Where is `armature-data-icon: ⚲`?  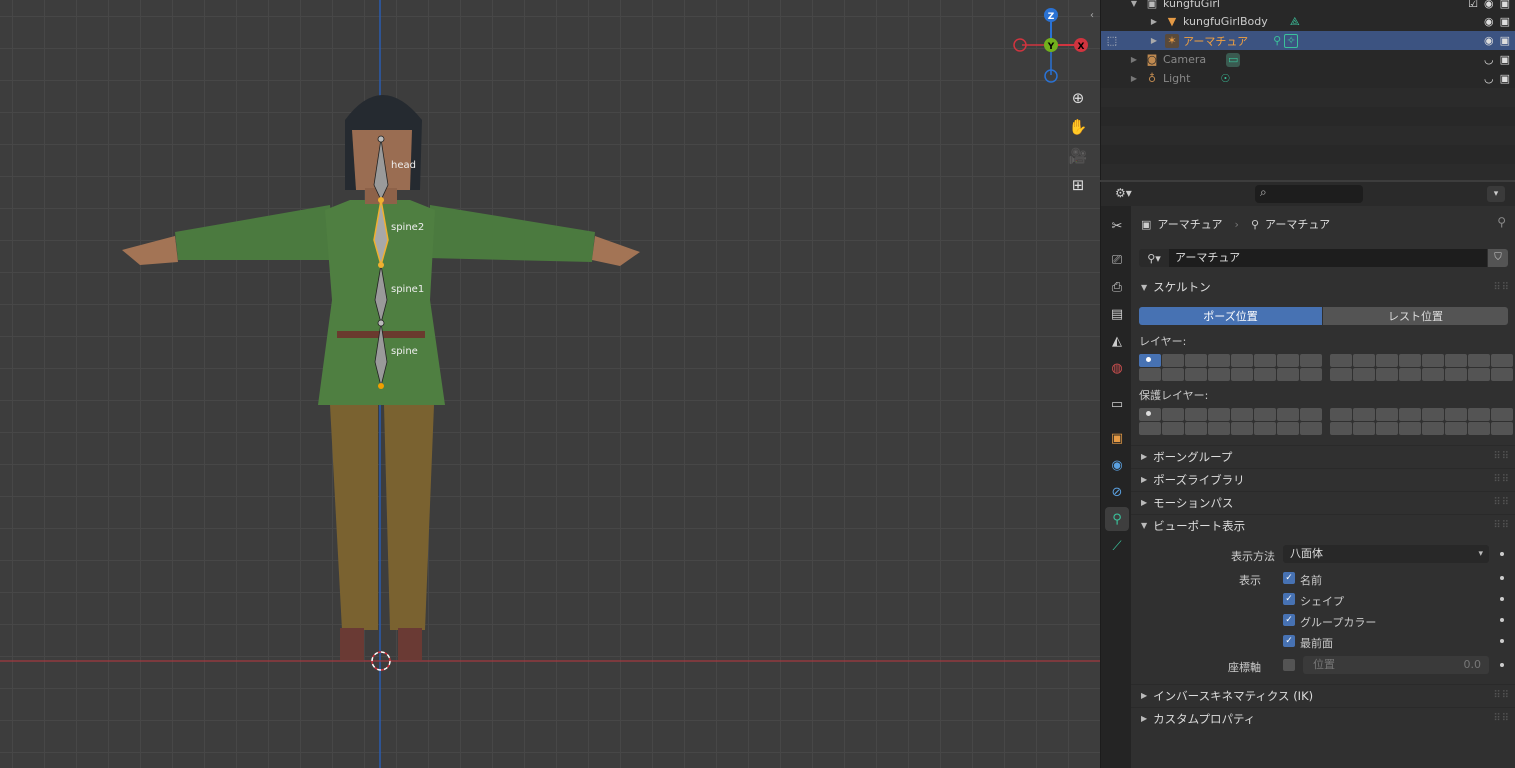 armature-data-icon: ⚲ is located at coordinates (1277, 41).